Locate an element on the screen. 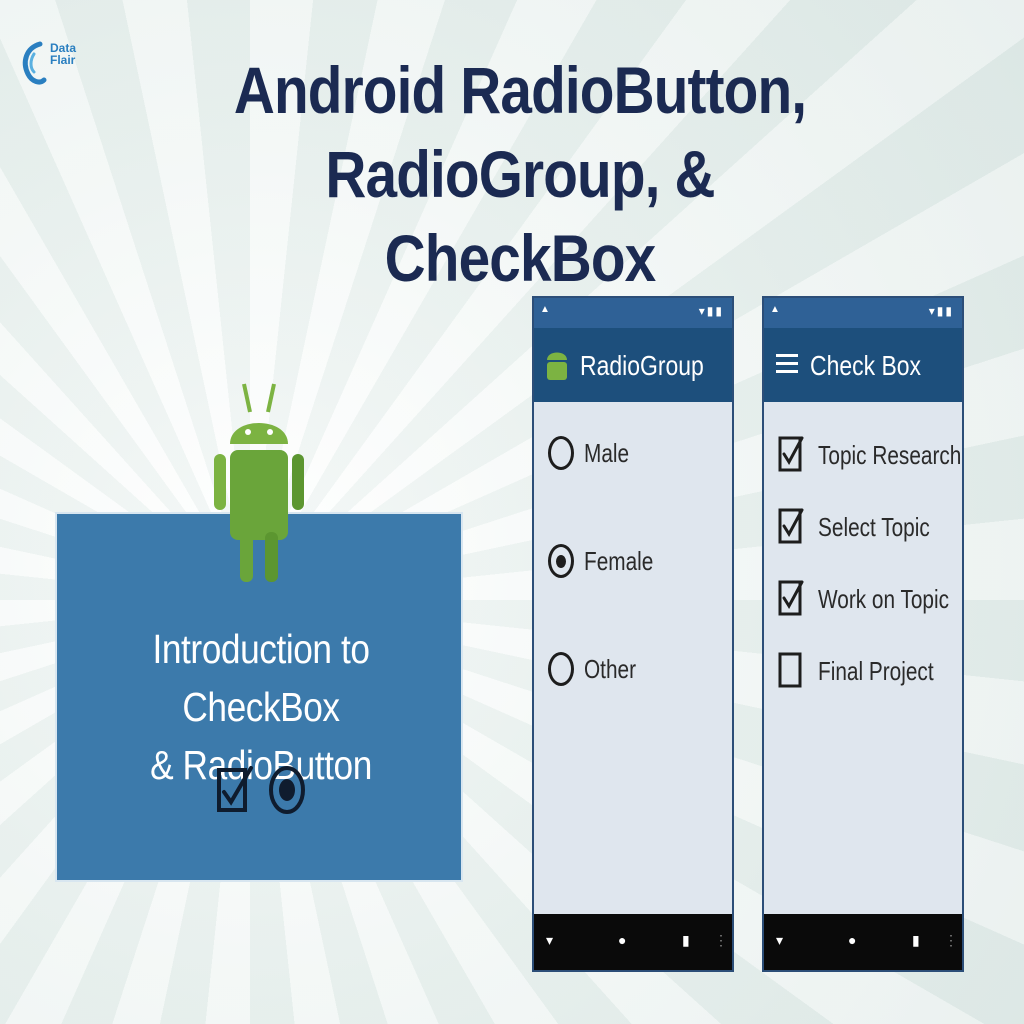 This screenshot has height=1024, width=1024. dataflair-logo: Data Flair is located at coordinates (60, 68).